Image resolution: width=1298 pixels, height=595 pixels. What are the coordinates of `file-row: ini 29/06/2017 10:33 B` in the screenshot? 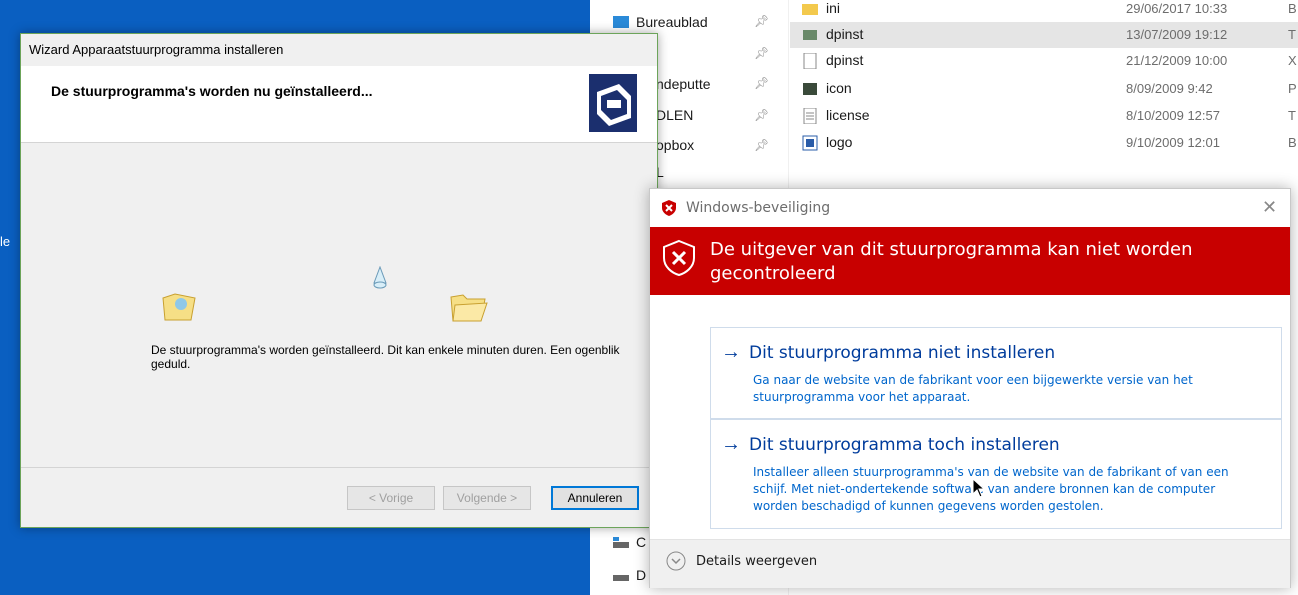 It's located at (1044, 11).